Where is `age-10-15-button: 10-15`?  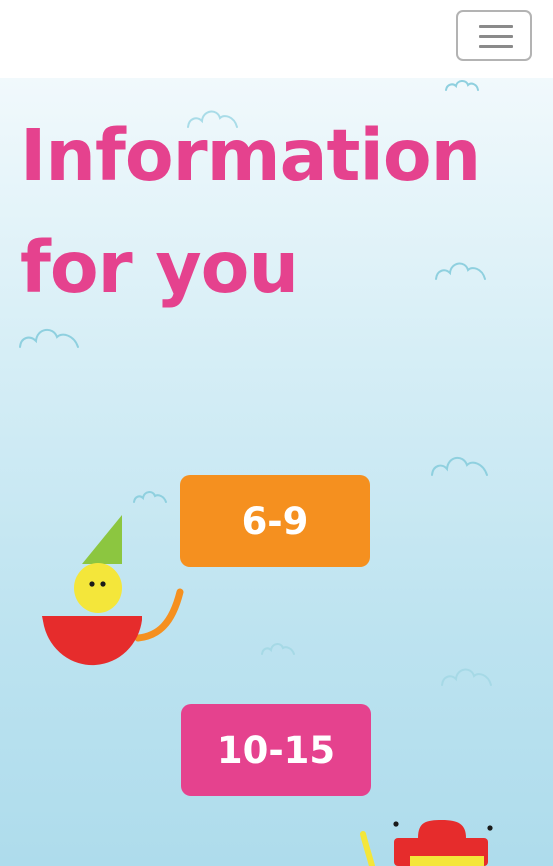 age-10-15-button: 10-15 is located at coordinates (276, 750).